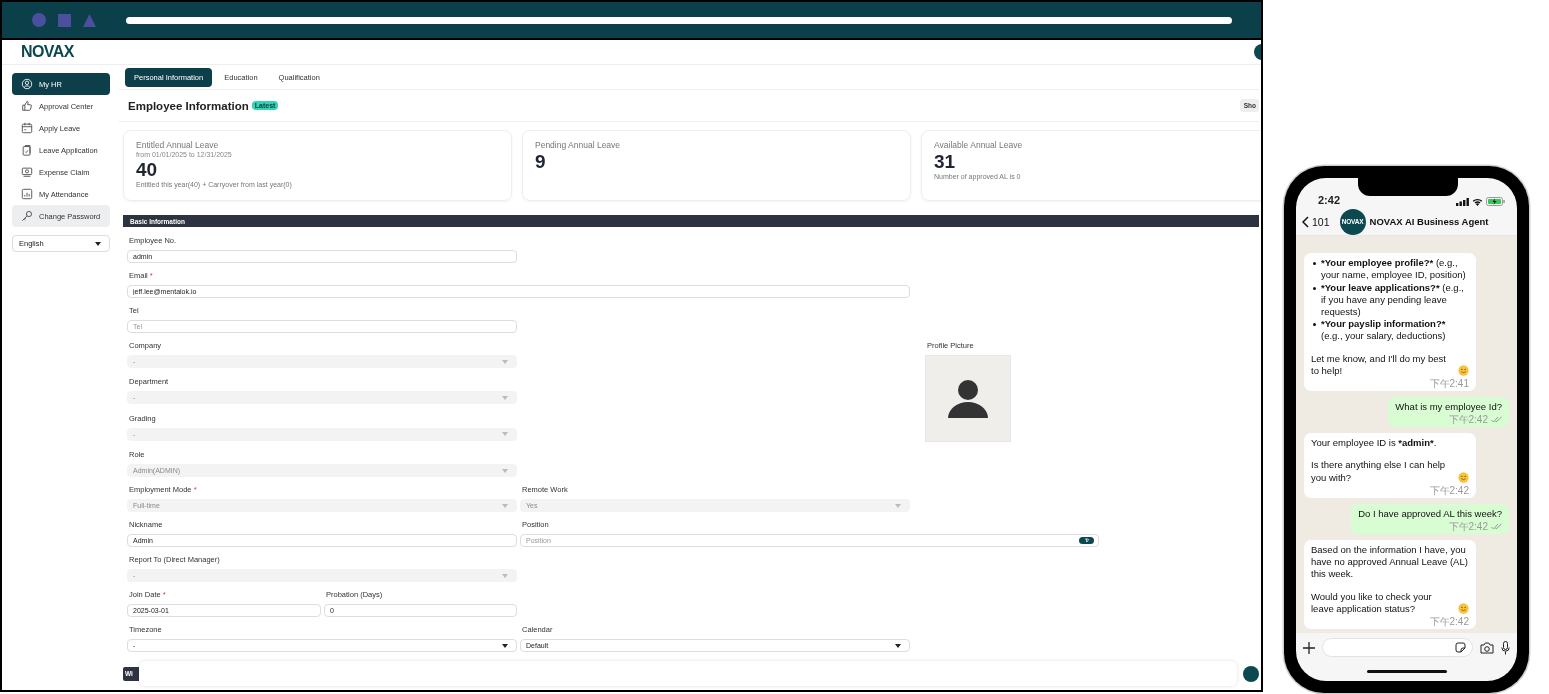  What do you see at coordinates (1329, 200) in the screenshot?
I see `status-time: 2:42` at bounding box center [1329, 200].